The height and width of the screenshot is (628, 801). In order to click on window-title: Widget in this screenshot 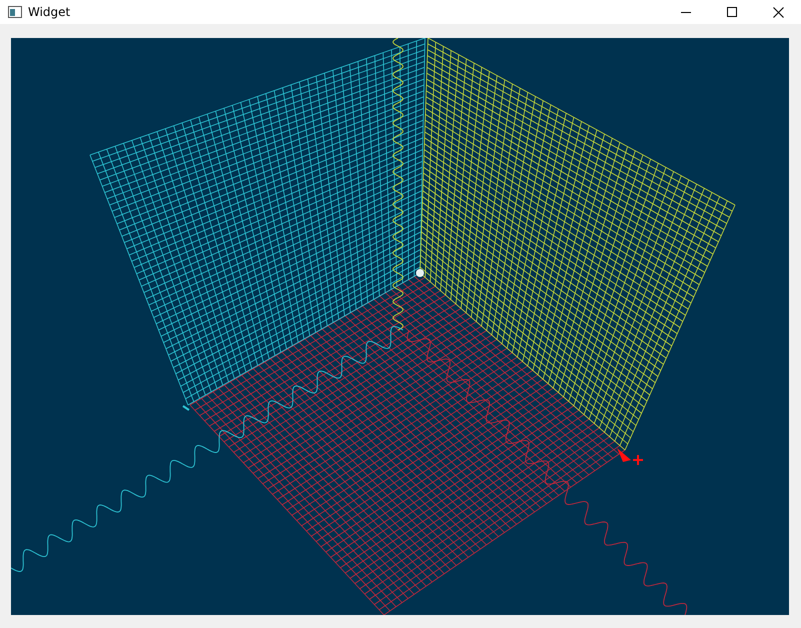, I will do `click(50, 12)`.